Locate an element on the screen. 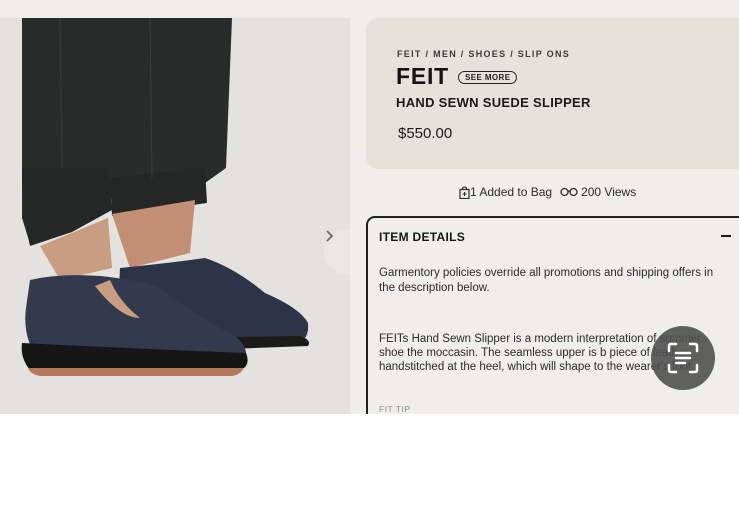  view-count: 200 Views is located at coordinates (609, 192).